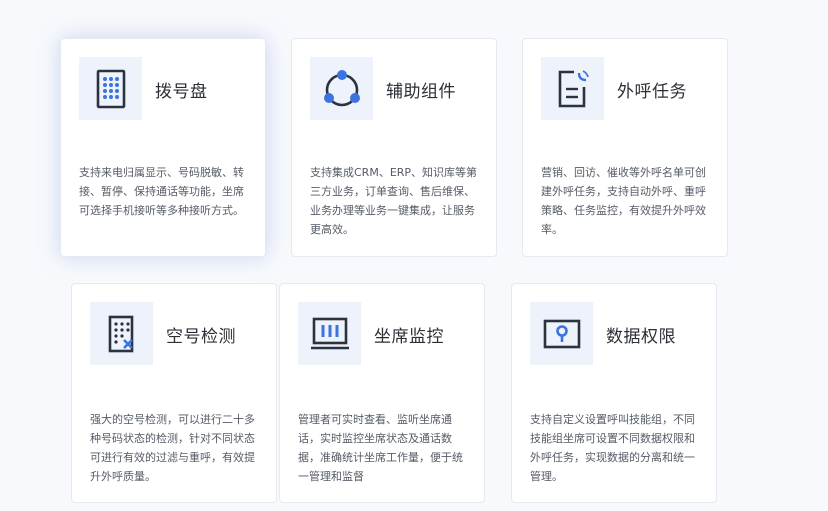 This screenshot has height=511, width=828. Describe the element at coordinates (421, 92) in the screenshot. I see `feature-title: 辅助组件` at that location.